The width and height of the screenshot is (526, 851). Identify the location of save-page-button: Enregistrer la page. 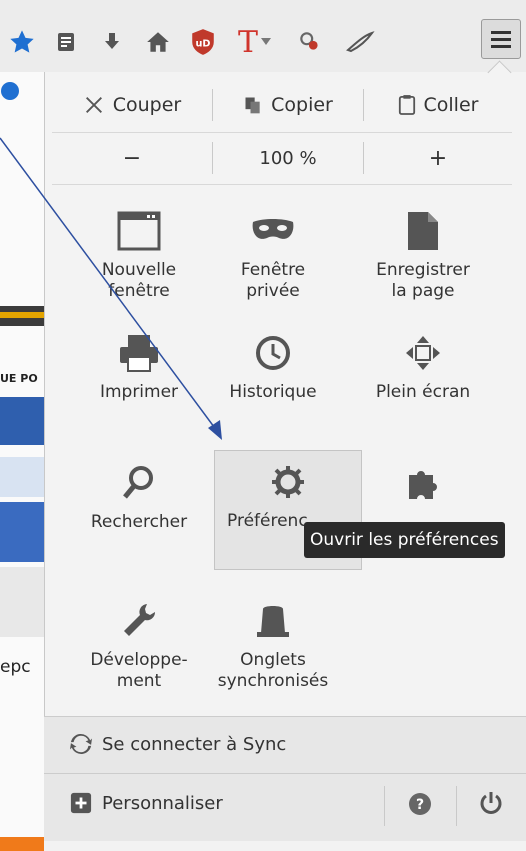
(423, 256).